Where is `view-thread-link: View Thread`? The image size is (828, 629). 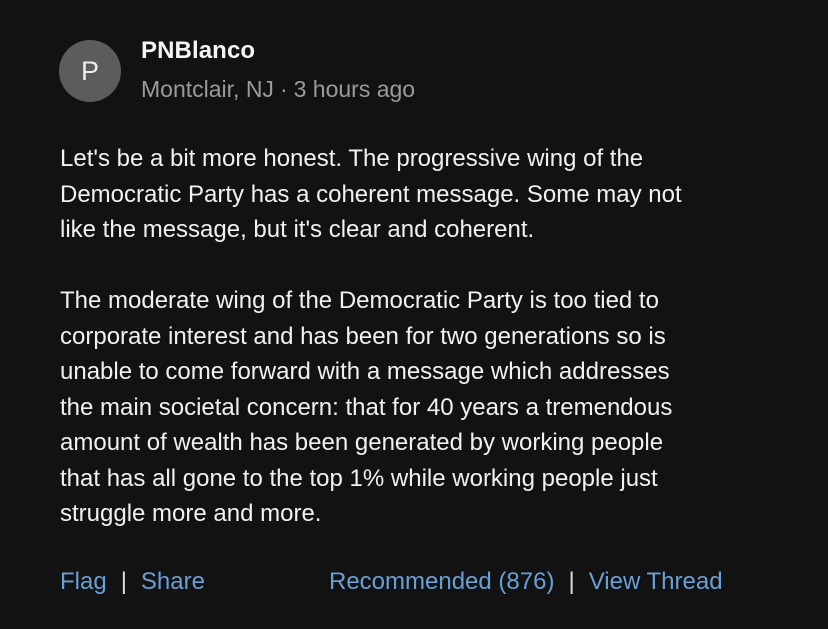 view-thread-link: View Thread is located at coordinates (656, 581).